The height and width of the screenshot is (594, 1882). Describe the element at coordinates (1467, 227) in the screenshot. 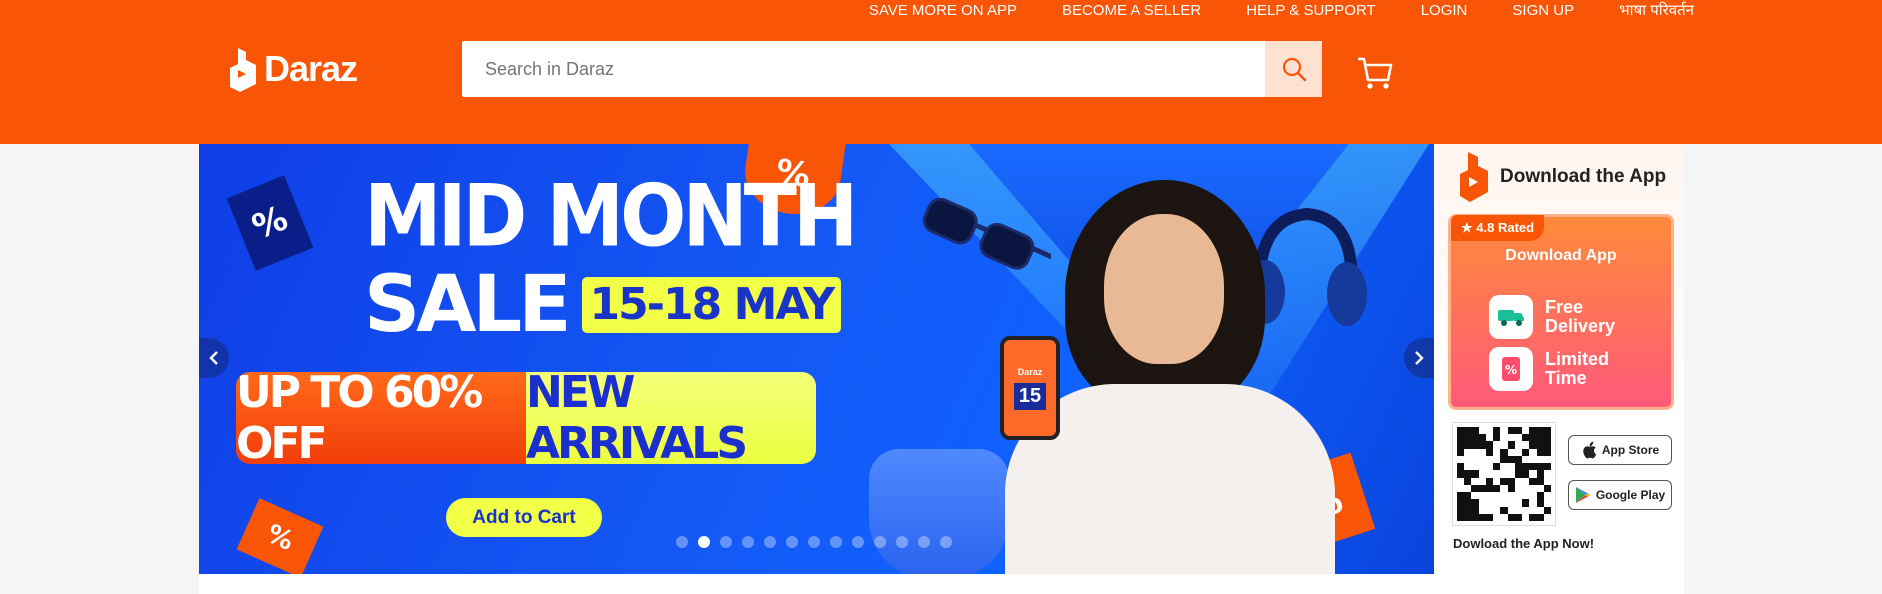

I see `star-icon: ★` at that location.